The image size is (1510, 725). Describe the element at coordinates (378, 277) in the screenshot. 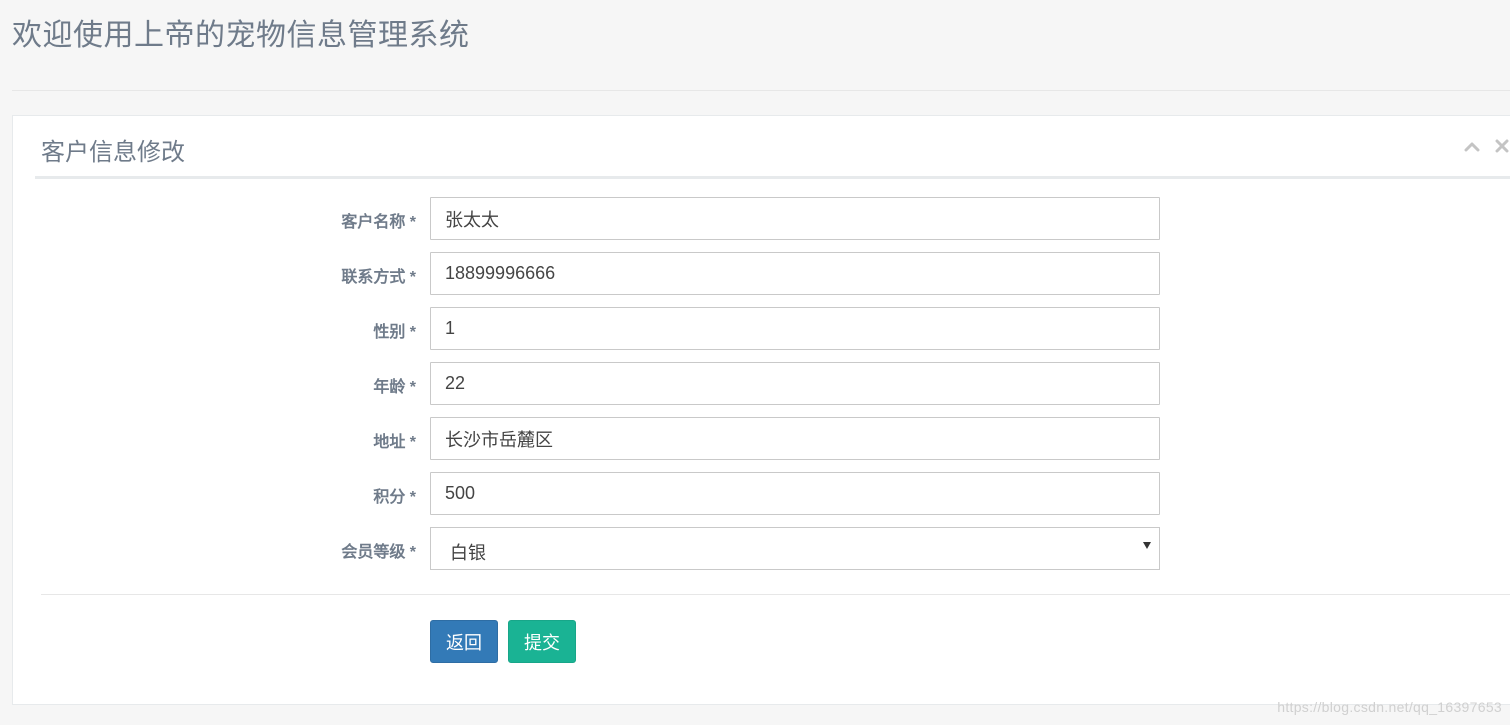

I see `contact-label: 联系方式 *` at that location.